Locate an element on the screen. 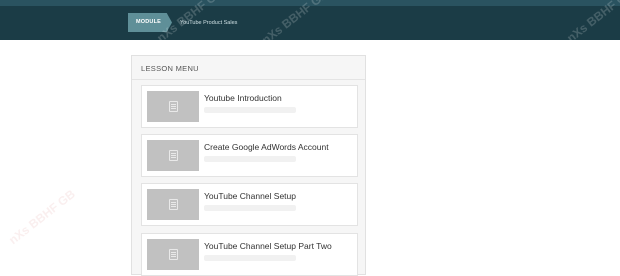 This screenshot has width=620, height=276. lesson-title: Youtube Introduction is located at coordinates (243, 98).